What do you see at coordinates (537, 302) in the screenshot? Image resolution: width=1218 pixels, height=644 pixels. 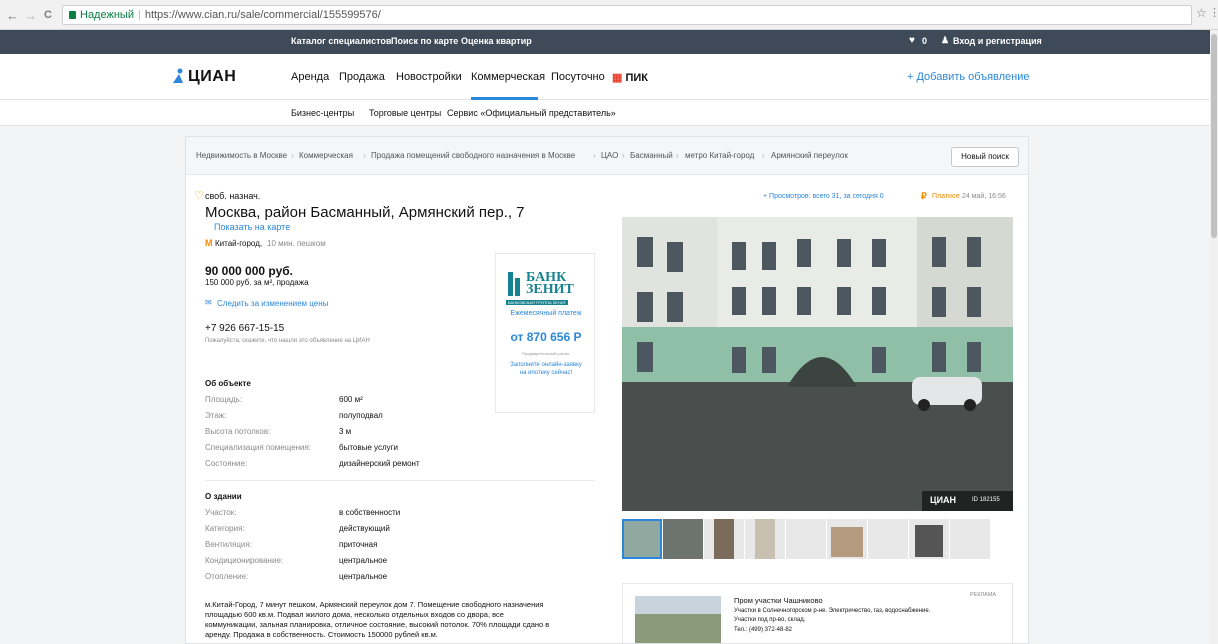 I see `bank-group: БАНКОВСКАЯ ГРУППА ЗЕНИТ` at bounding box center [537, 302].